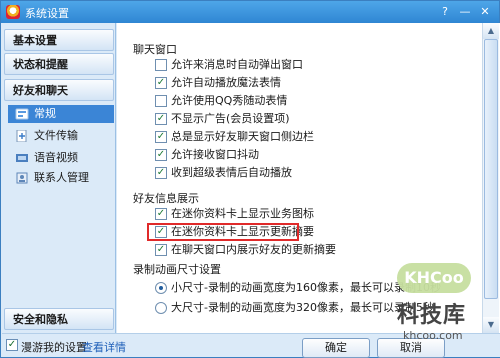 The image size is (500, 358). What do you see at coordinates (22, 114) in the screenshot?
I see `gear-icon` at bounding box center [22, 114].